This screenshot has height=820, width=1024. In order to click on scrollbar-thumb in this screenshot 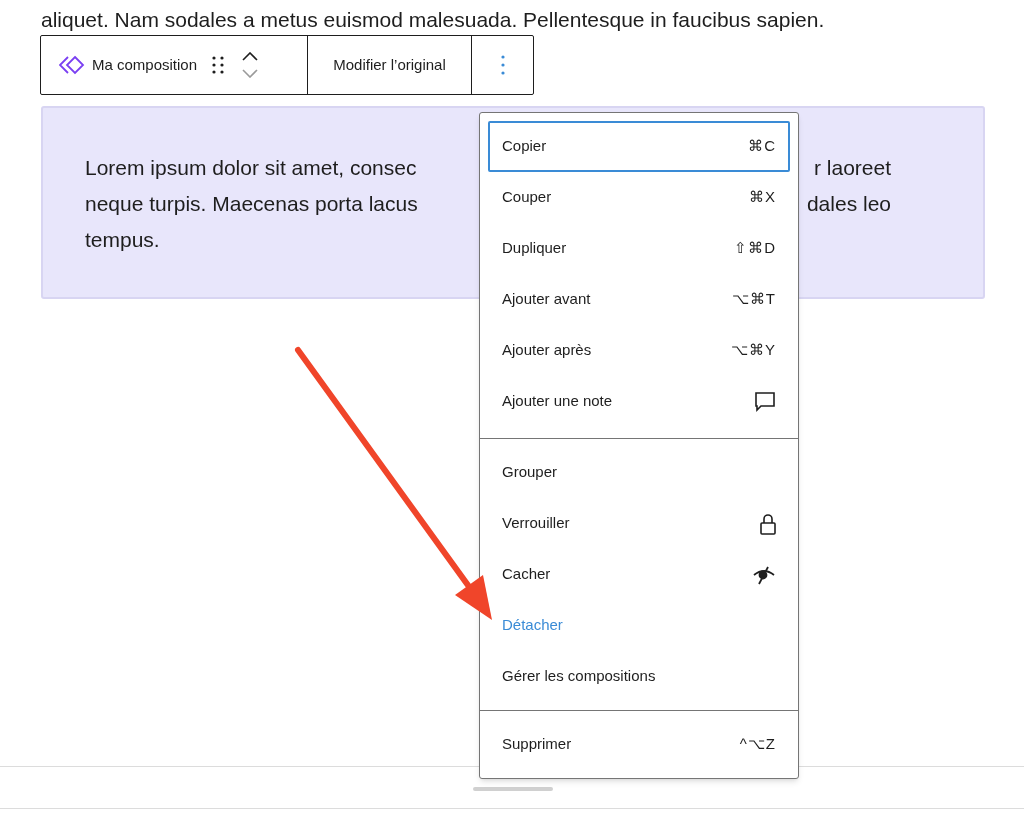, I will do `click(513, 789)`.